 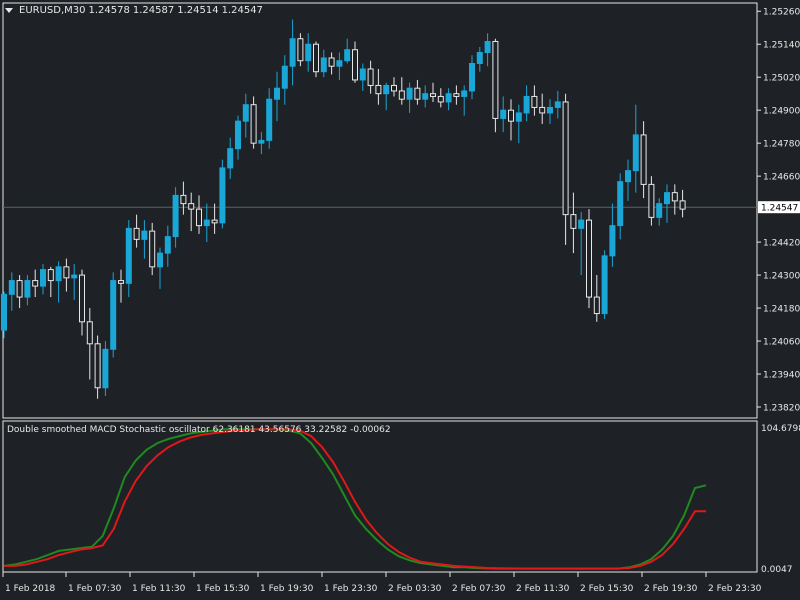 What do you see at coordinates (223, 589) in the screenshot?
I see `time-label: 1 Feb 15:30` at bounding box center [223, 589].